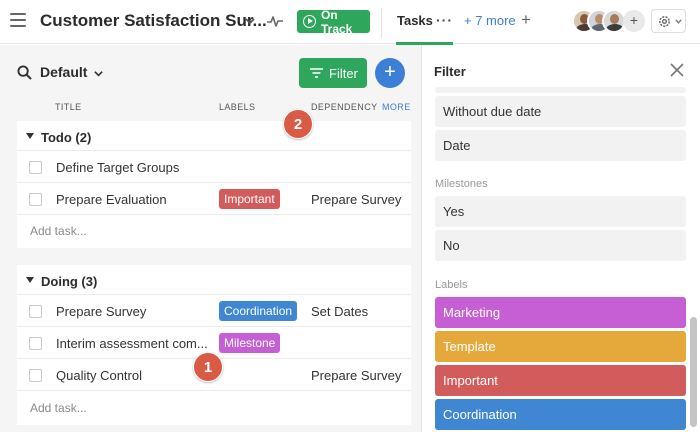 The height and width of the screenshot is (432, 700). Describe the element at coordinates (344, 107) in the screenshot. I see `column-header-dependency: DEPENDENCY` at that location.